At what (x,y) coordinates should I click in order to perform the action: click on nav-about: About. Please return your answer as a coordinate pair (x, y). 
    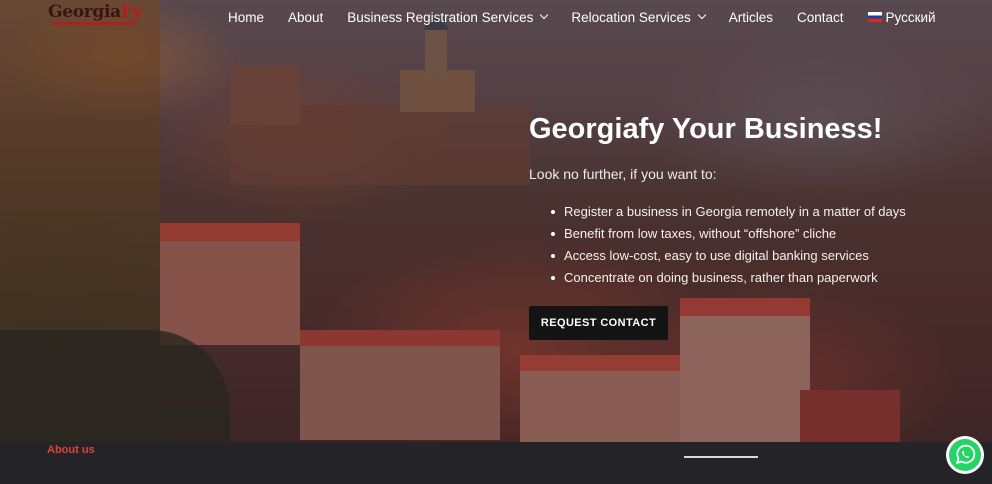
    Looking at the image, I should click on (305, 17).